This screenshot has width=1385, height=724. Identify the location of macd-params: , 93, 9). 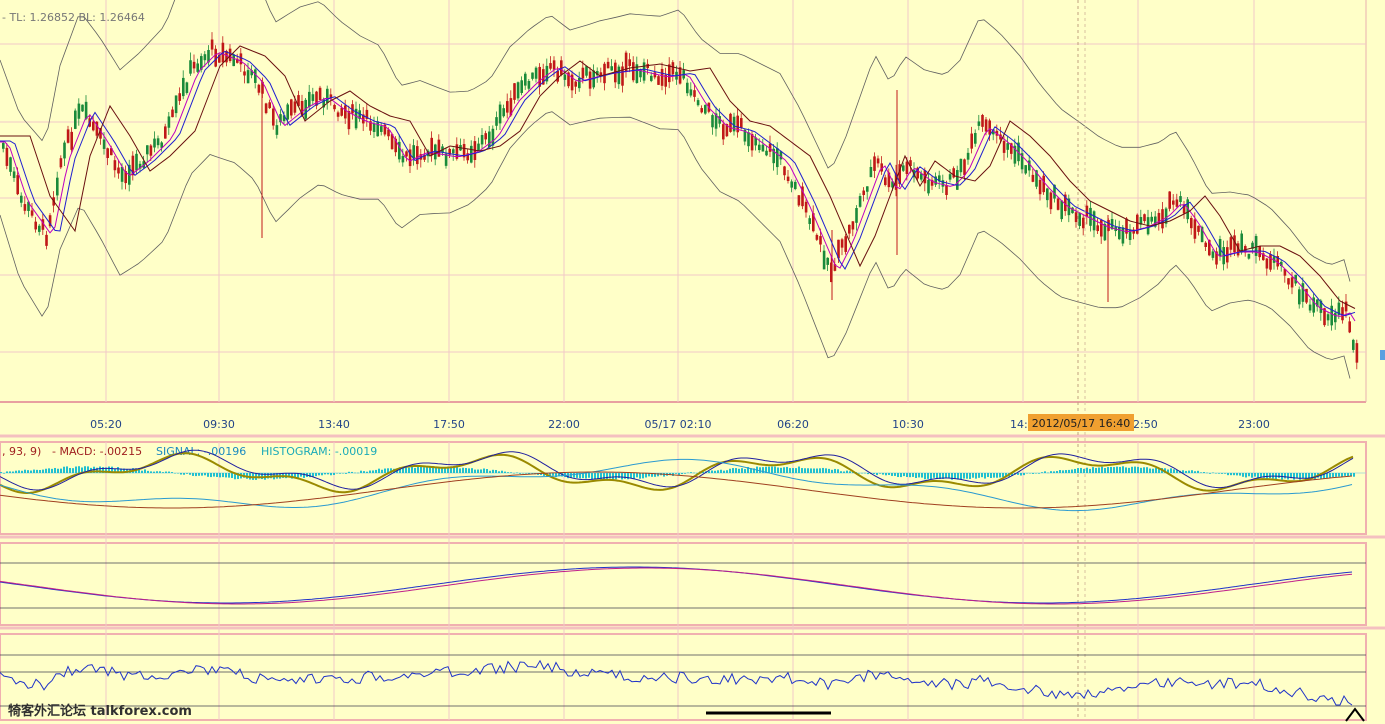
(21, 451).